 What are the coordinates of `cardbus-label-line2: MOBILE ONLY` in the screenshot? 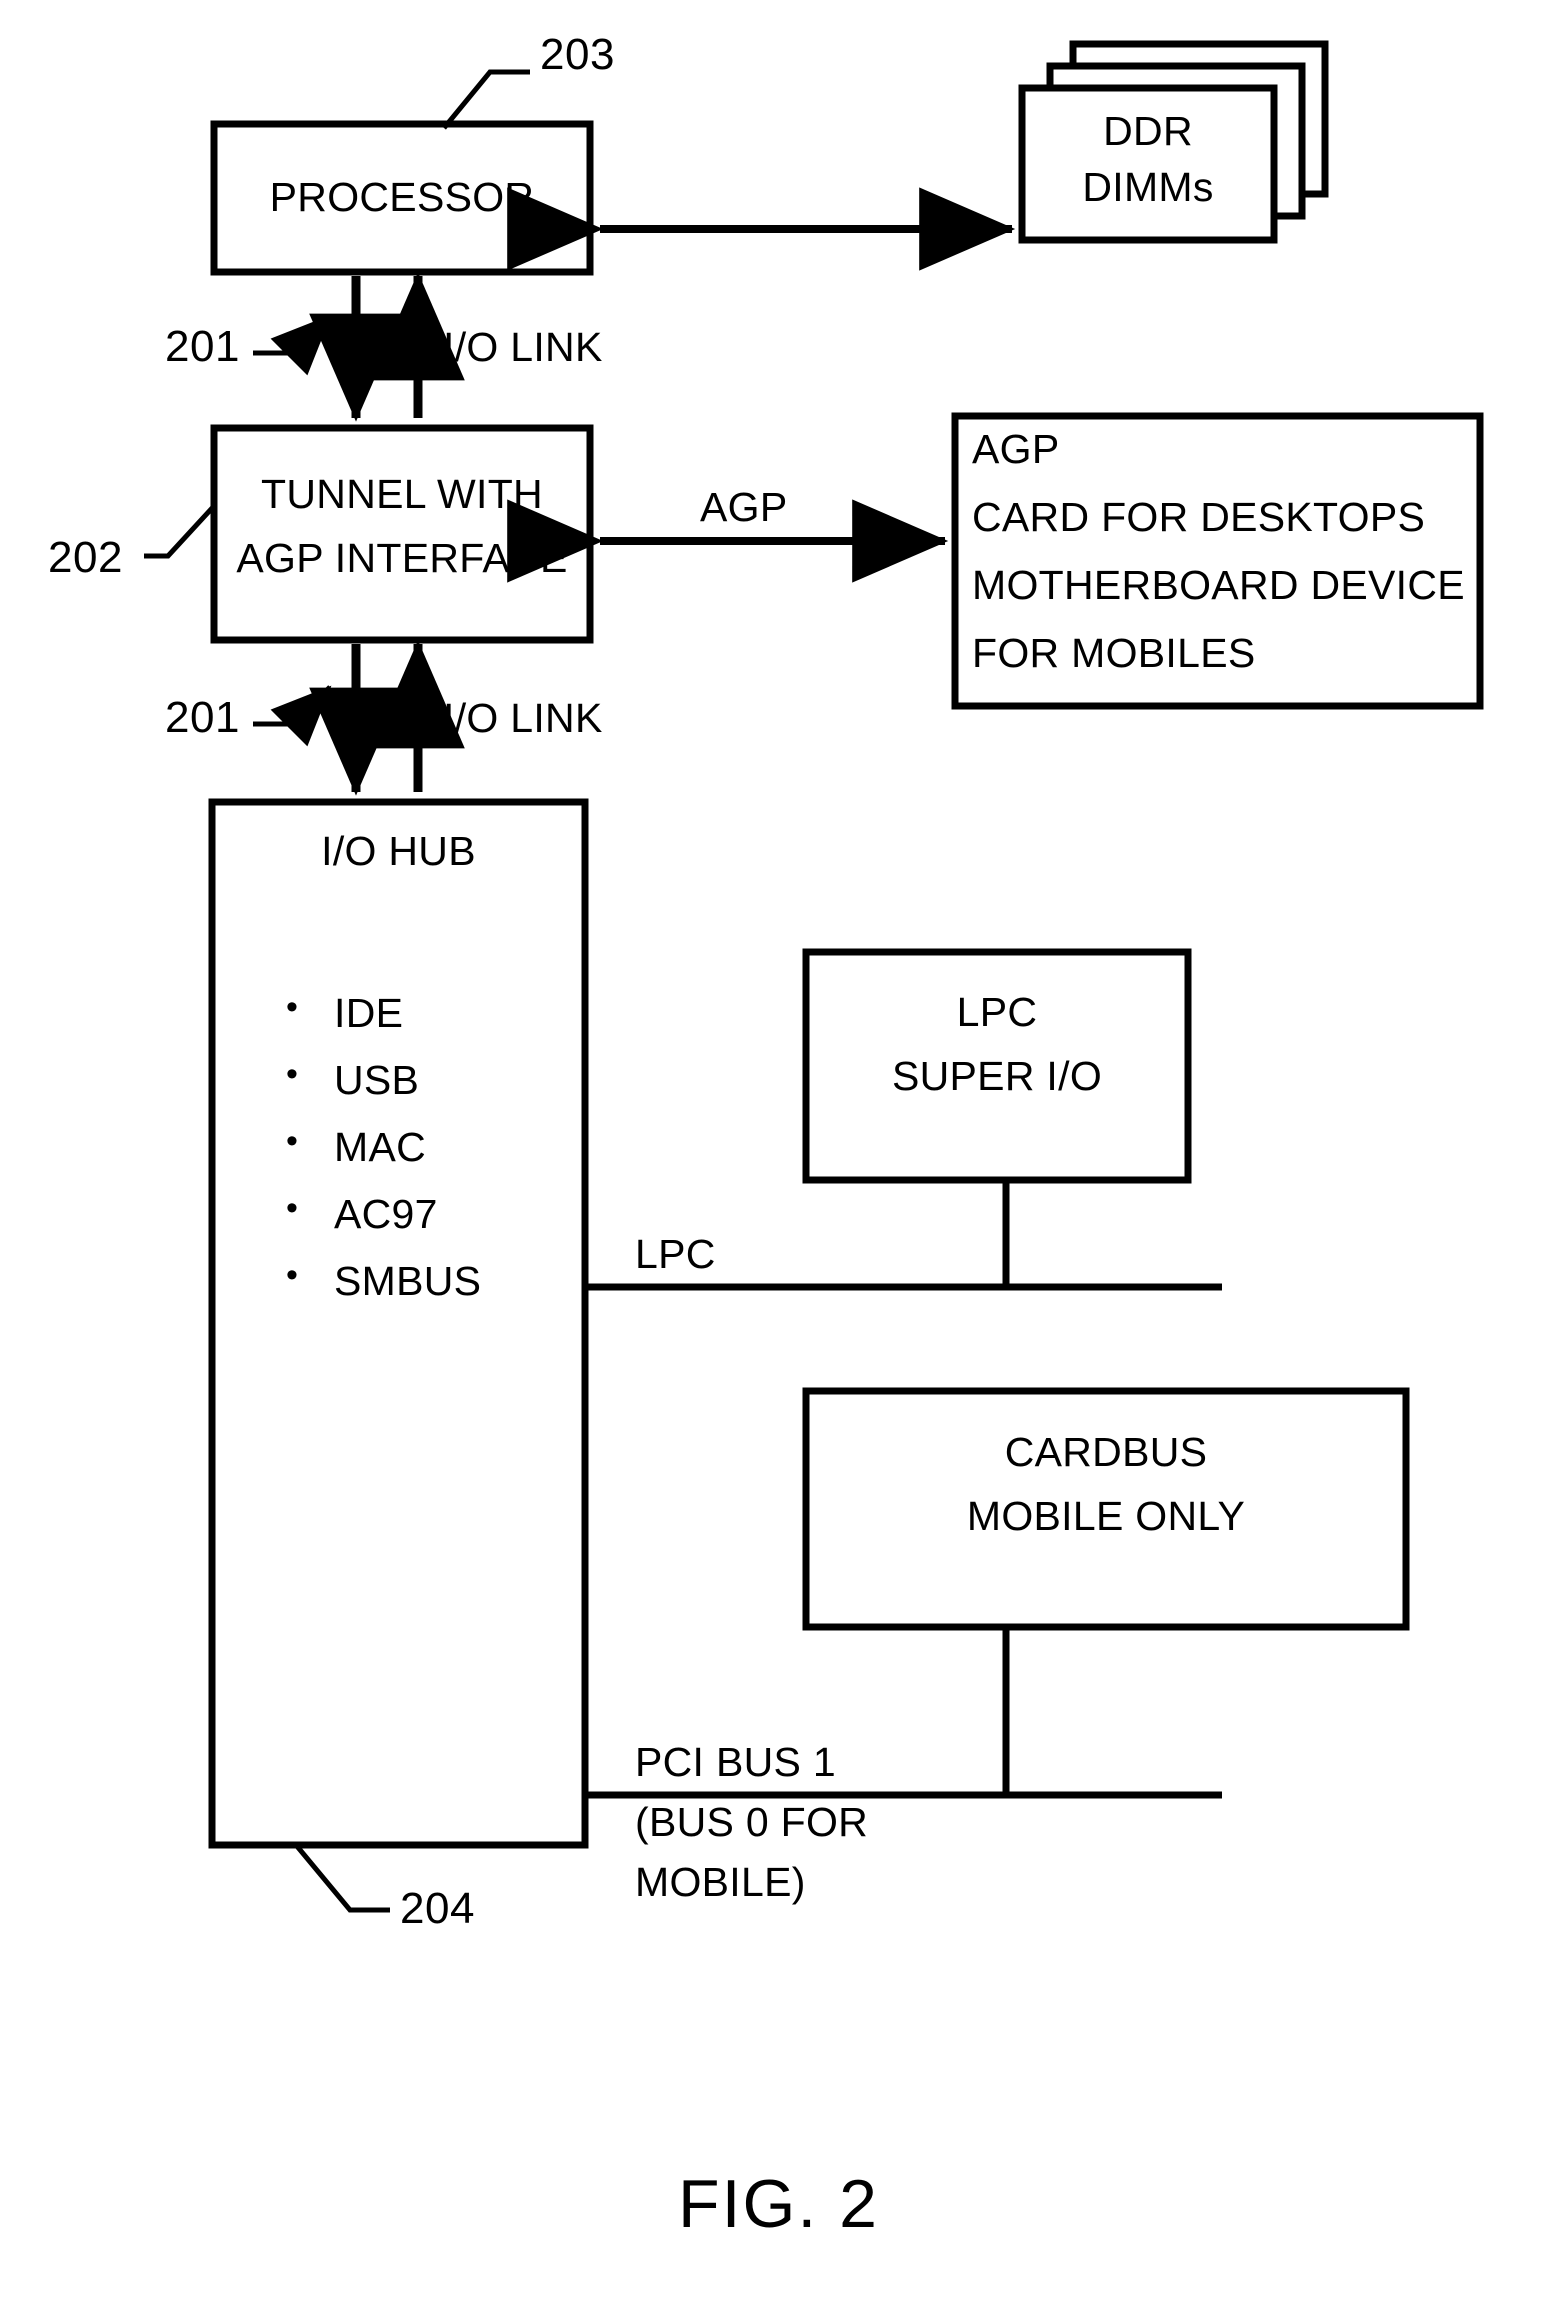 It's located at (1106, 1516).